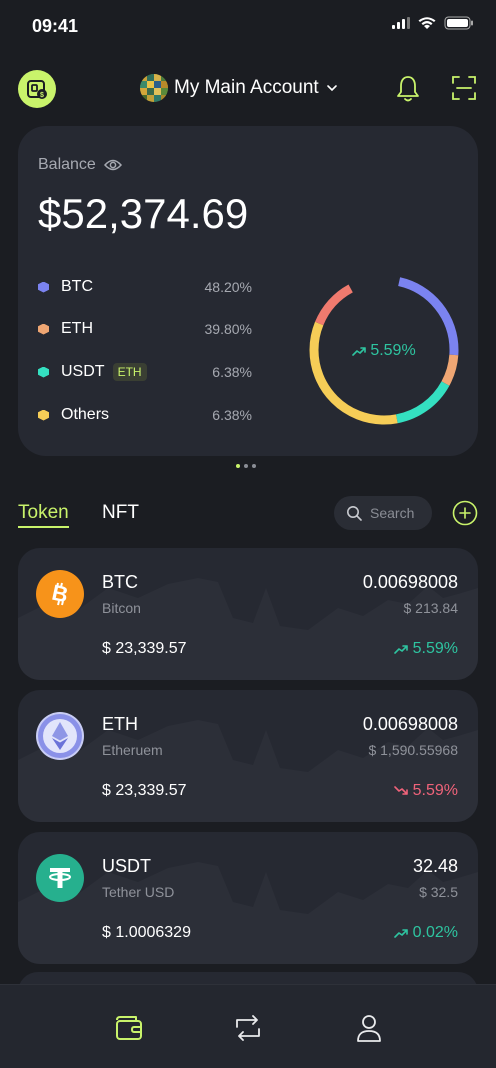 The width and height of the screenshot is (496, 1068). Describe the element at coordinates (400, 790) in the screenshot. I see `trend-down-icon` at that location.